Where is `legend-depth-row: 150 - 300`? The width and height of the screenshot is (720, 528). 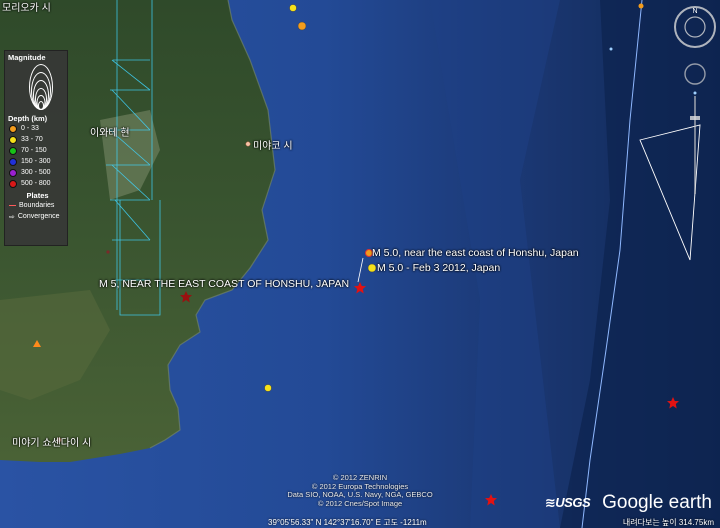 legend-depth-row: 150 - 300 is located at coordinates (36, 161).